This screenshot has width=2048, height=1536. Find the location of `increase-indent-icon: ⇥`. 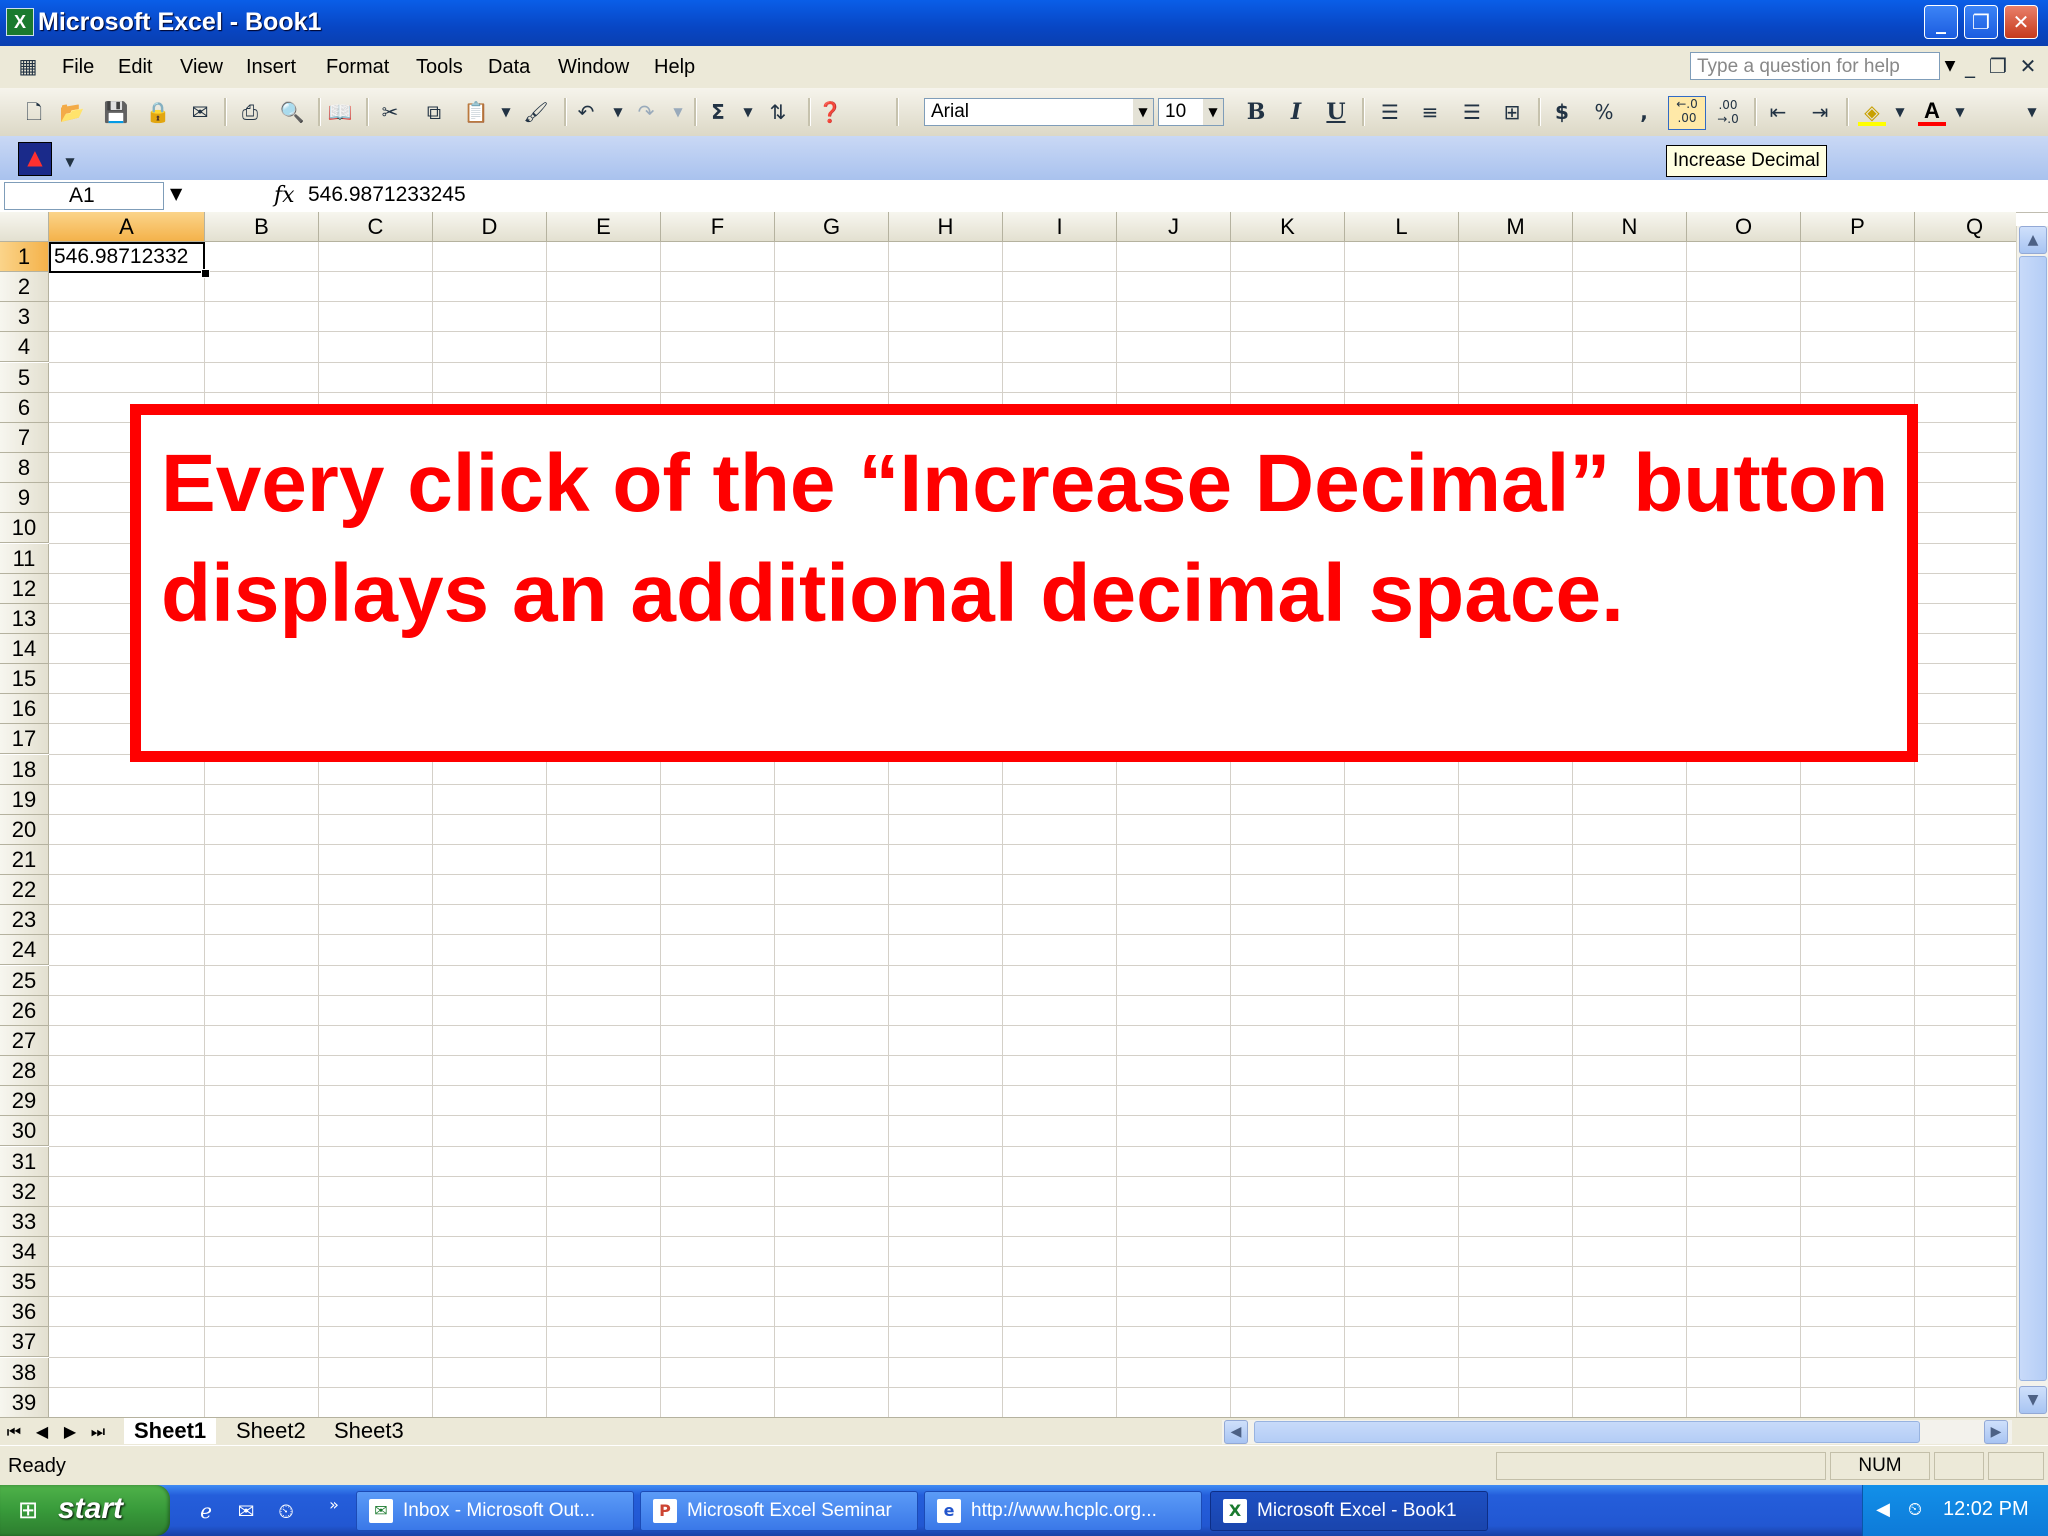

increase-indent-icon: ⇥ is located at coordinates (1820, 112).